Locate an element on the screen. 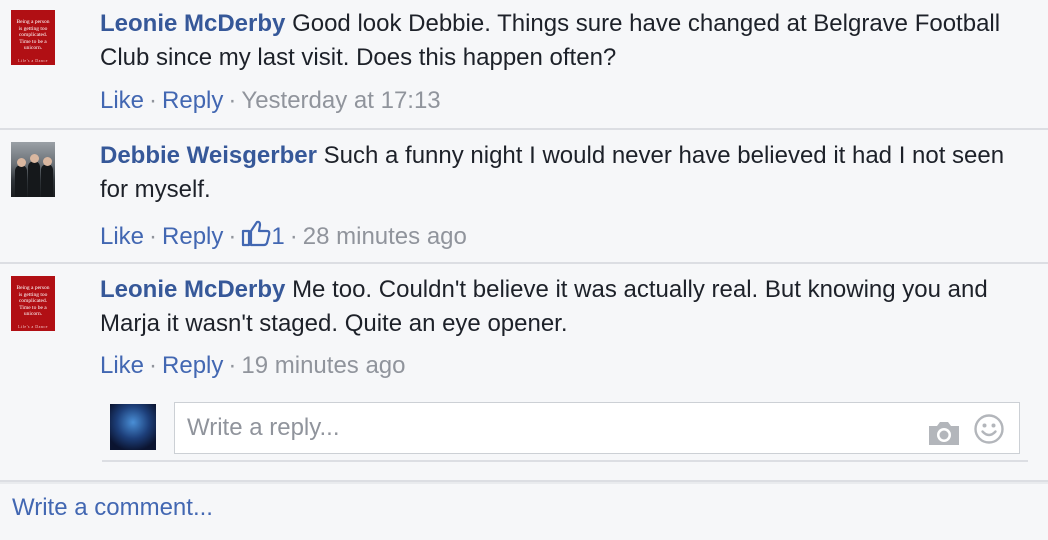 This screenshot has height=540, width=1048. comment-actions: Like · Reply · 19 minutes ago is located at coordinates (253, 365).